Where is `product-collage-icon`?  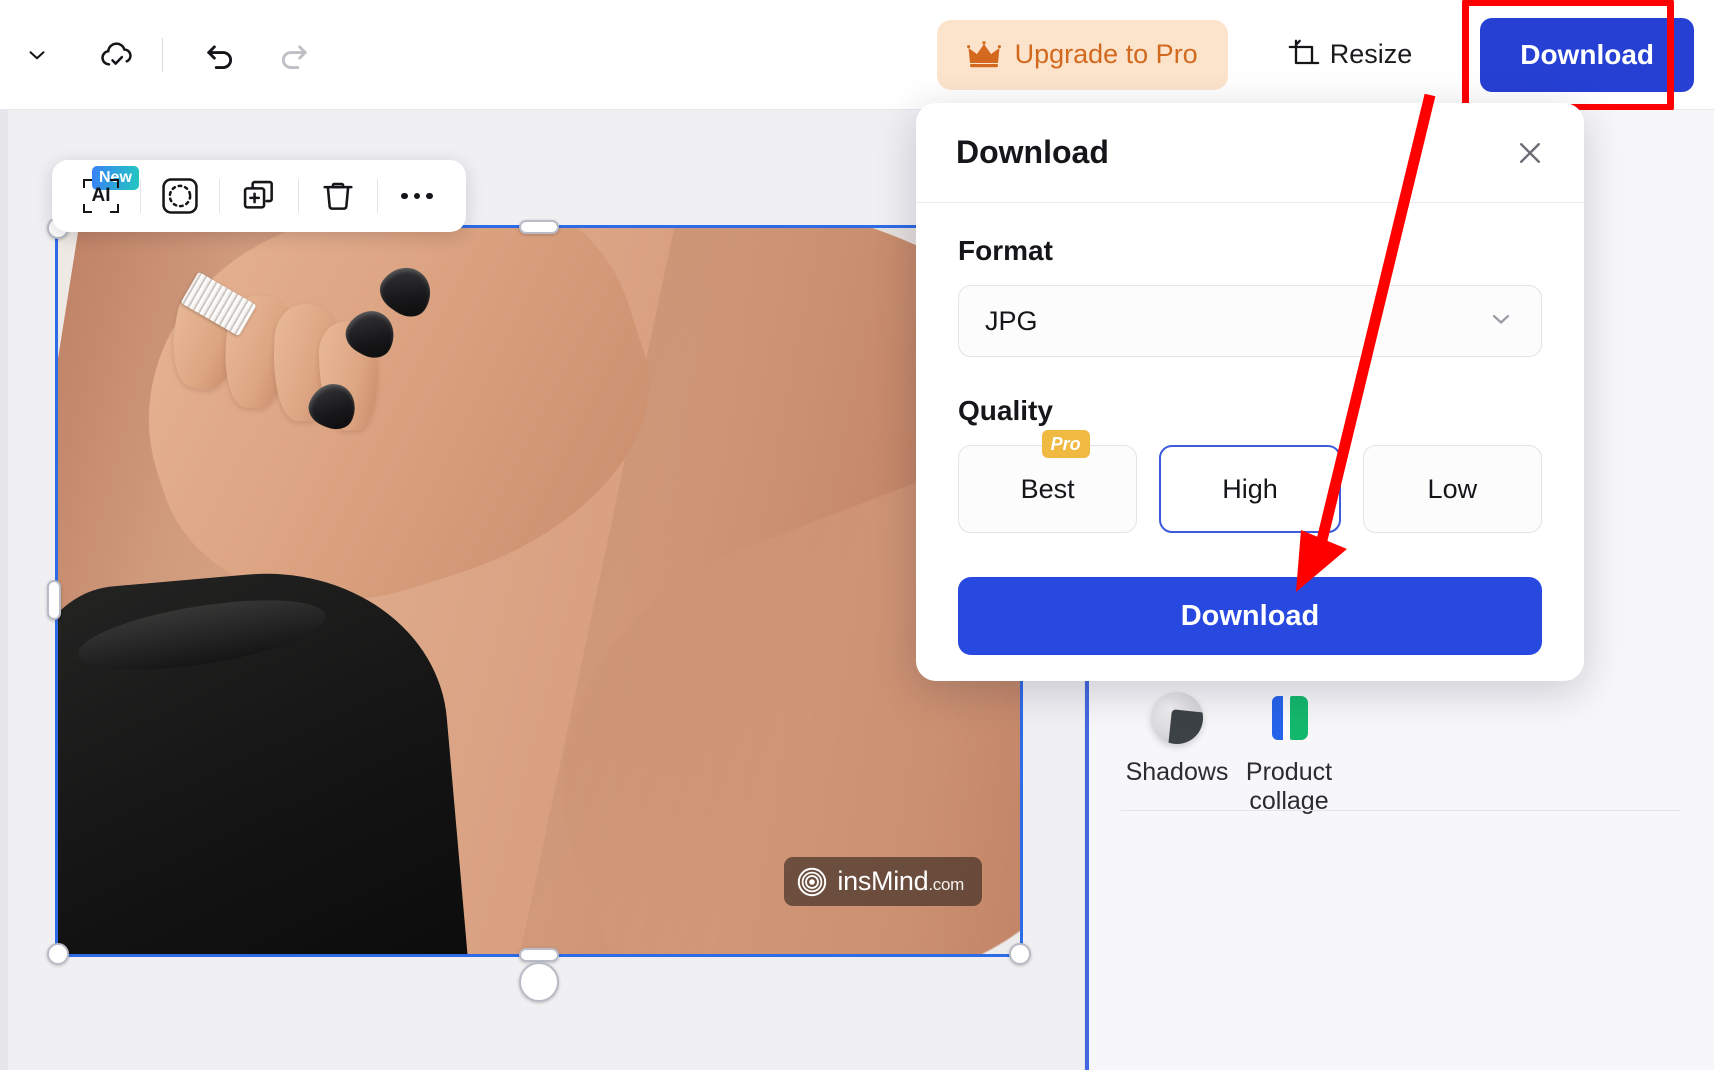
product-collage-icon is located at coordinates (1289, 718).